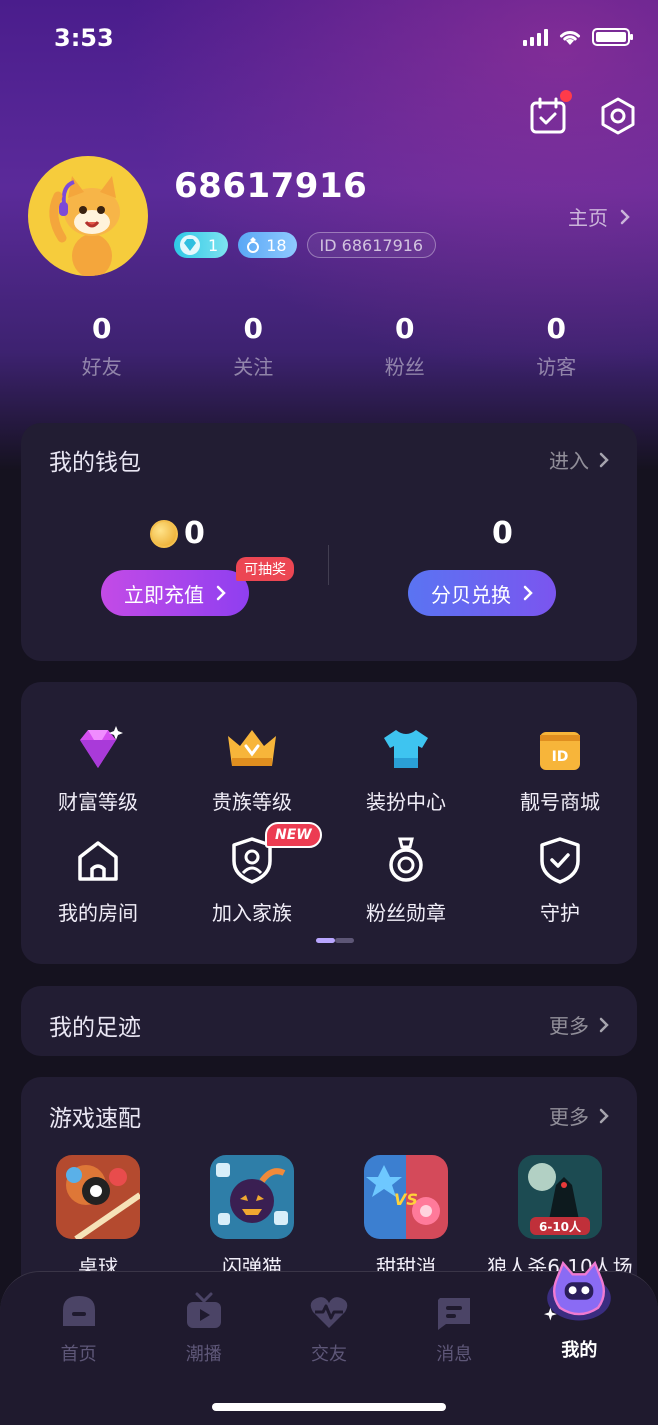 The width and height of the screenshot is (658, 1425). I want to click on new-tag: NEW, so click(293, 835).